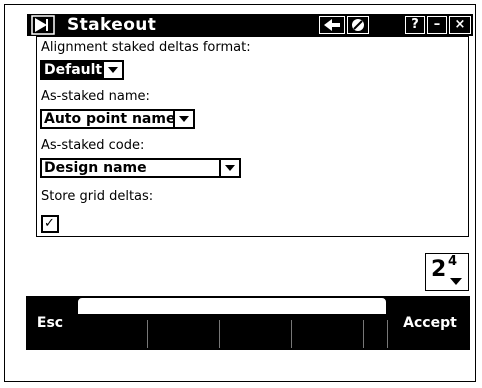 The width and height of the screenshot is (482, 388). I want to click on store-grid-deltas-label: Store grid deltas:, so click(97, 196).